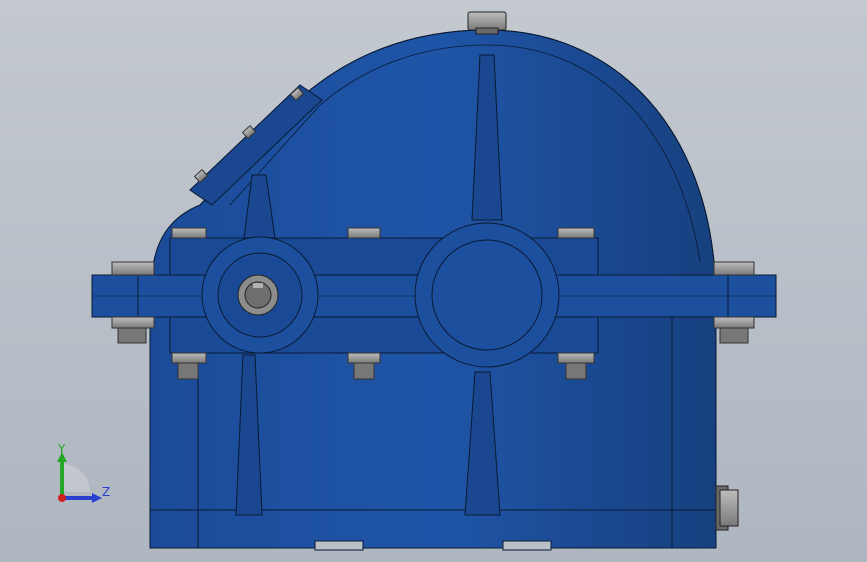 The width and height of the screenshot is (867, 562). What do you see at coordinates (85, 475) in the screenshot?
I see `reference-triad: Y Z` at bounding box center [85, 475].